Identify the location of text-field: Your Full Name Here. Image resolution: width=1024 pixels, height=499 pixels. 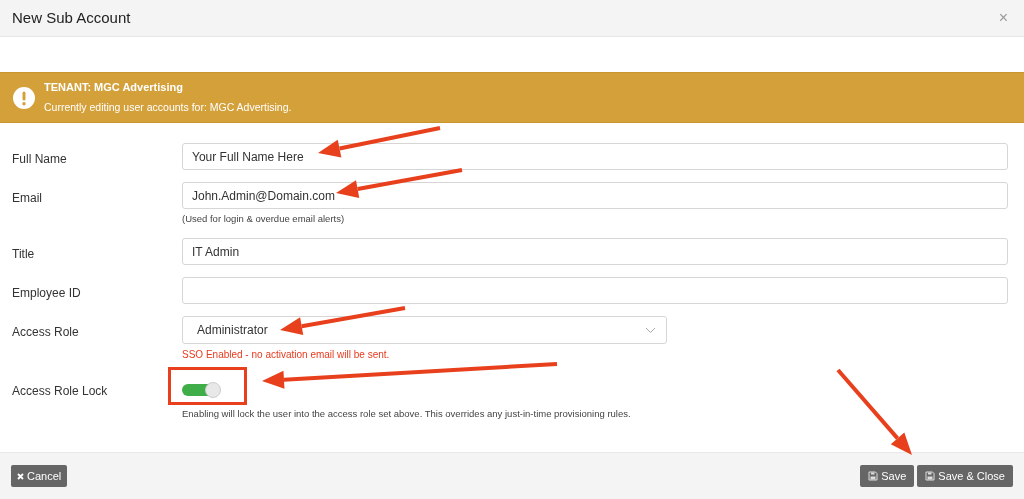
(595, 156).